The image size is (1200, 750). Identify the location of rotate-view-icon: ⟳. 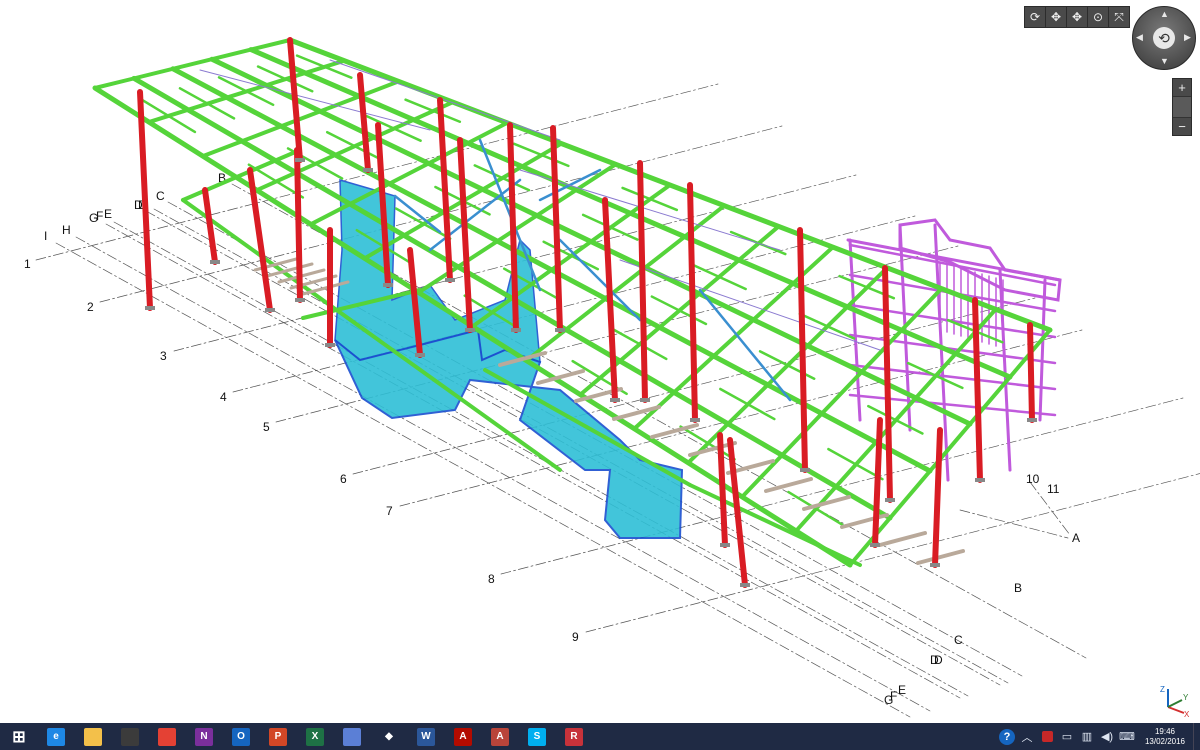
(1035, 17).